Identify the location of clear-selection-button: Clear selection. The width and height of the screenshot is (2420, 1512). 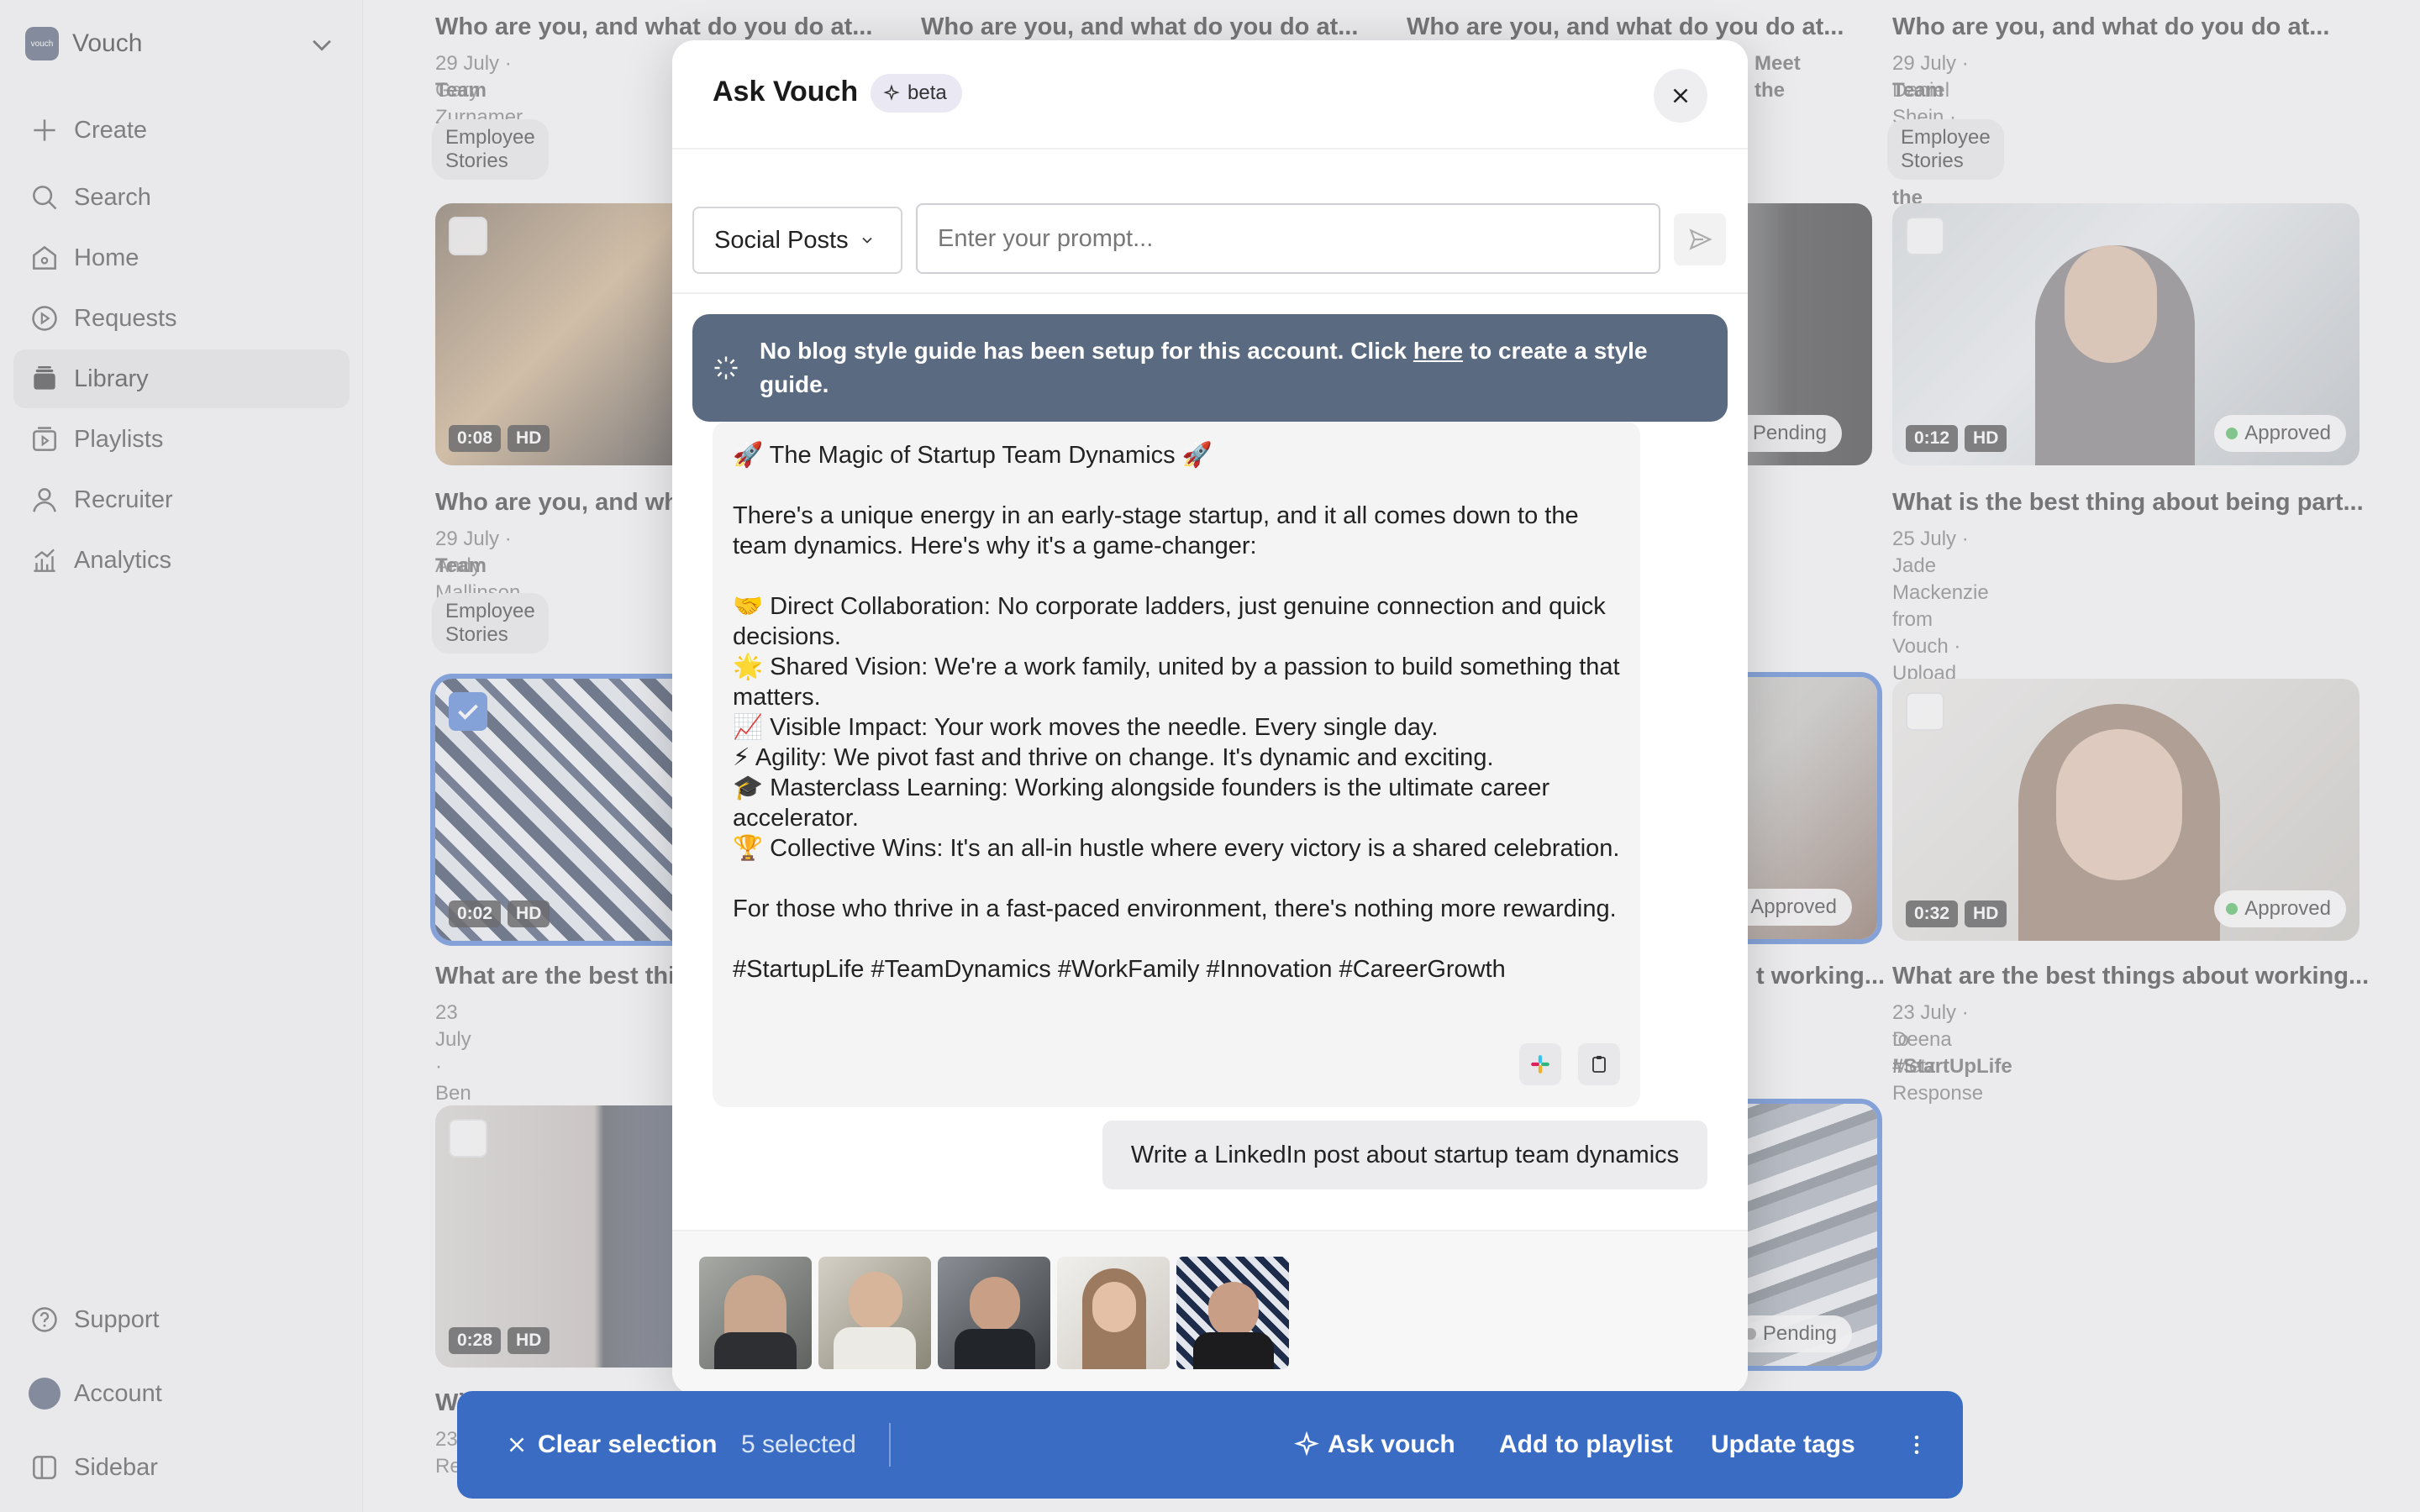
(611, 1445).